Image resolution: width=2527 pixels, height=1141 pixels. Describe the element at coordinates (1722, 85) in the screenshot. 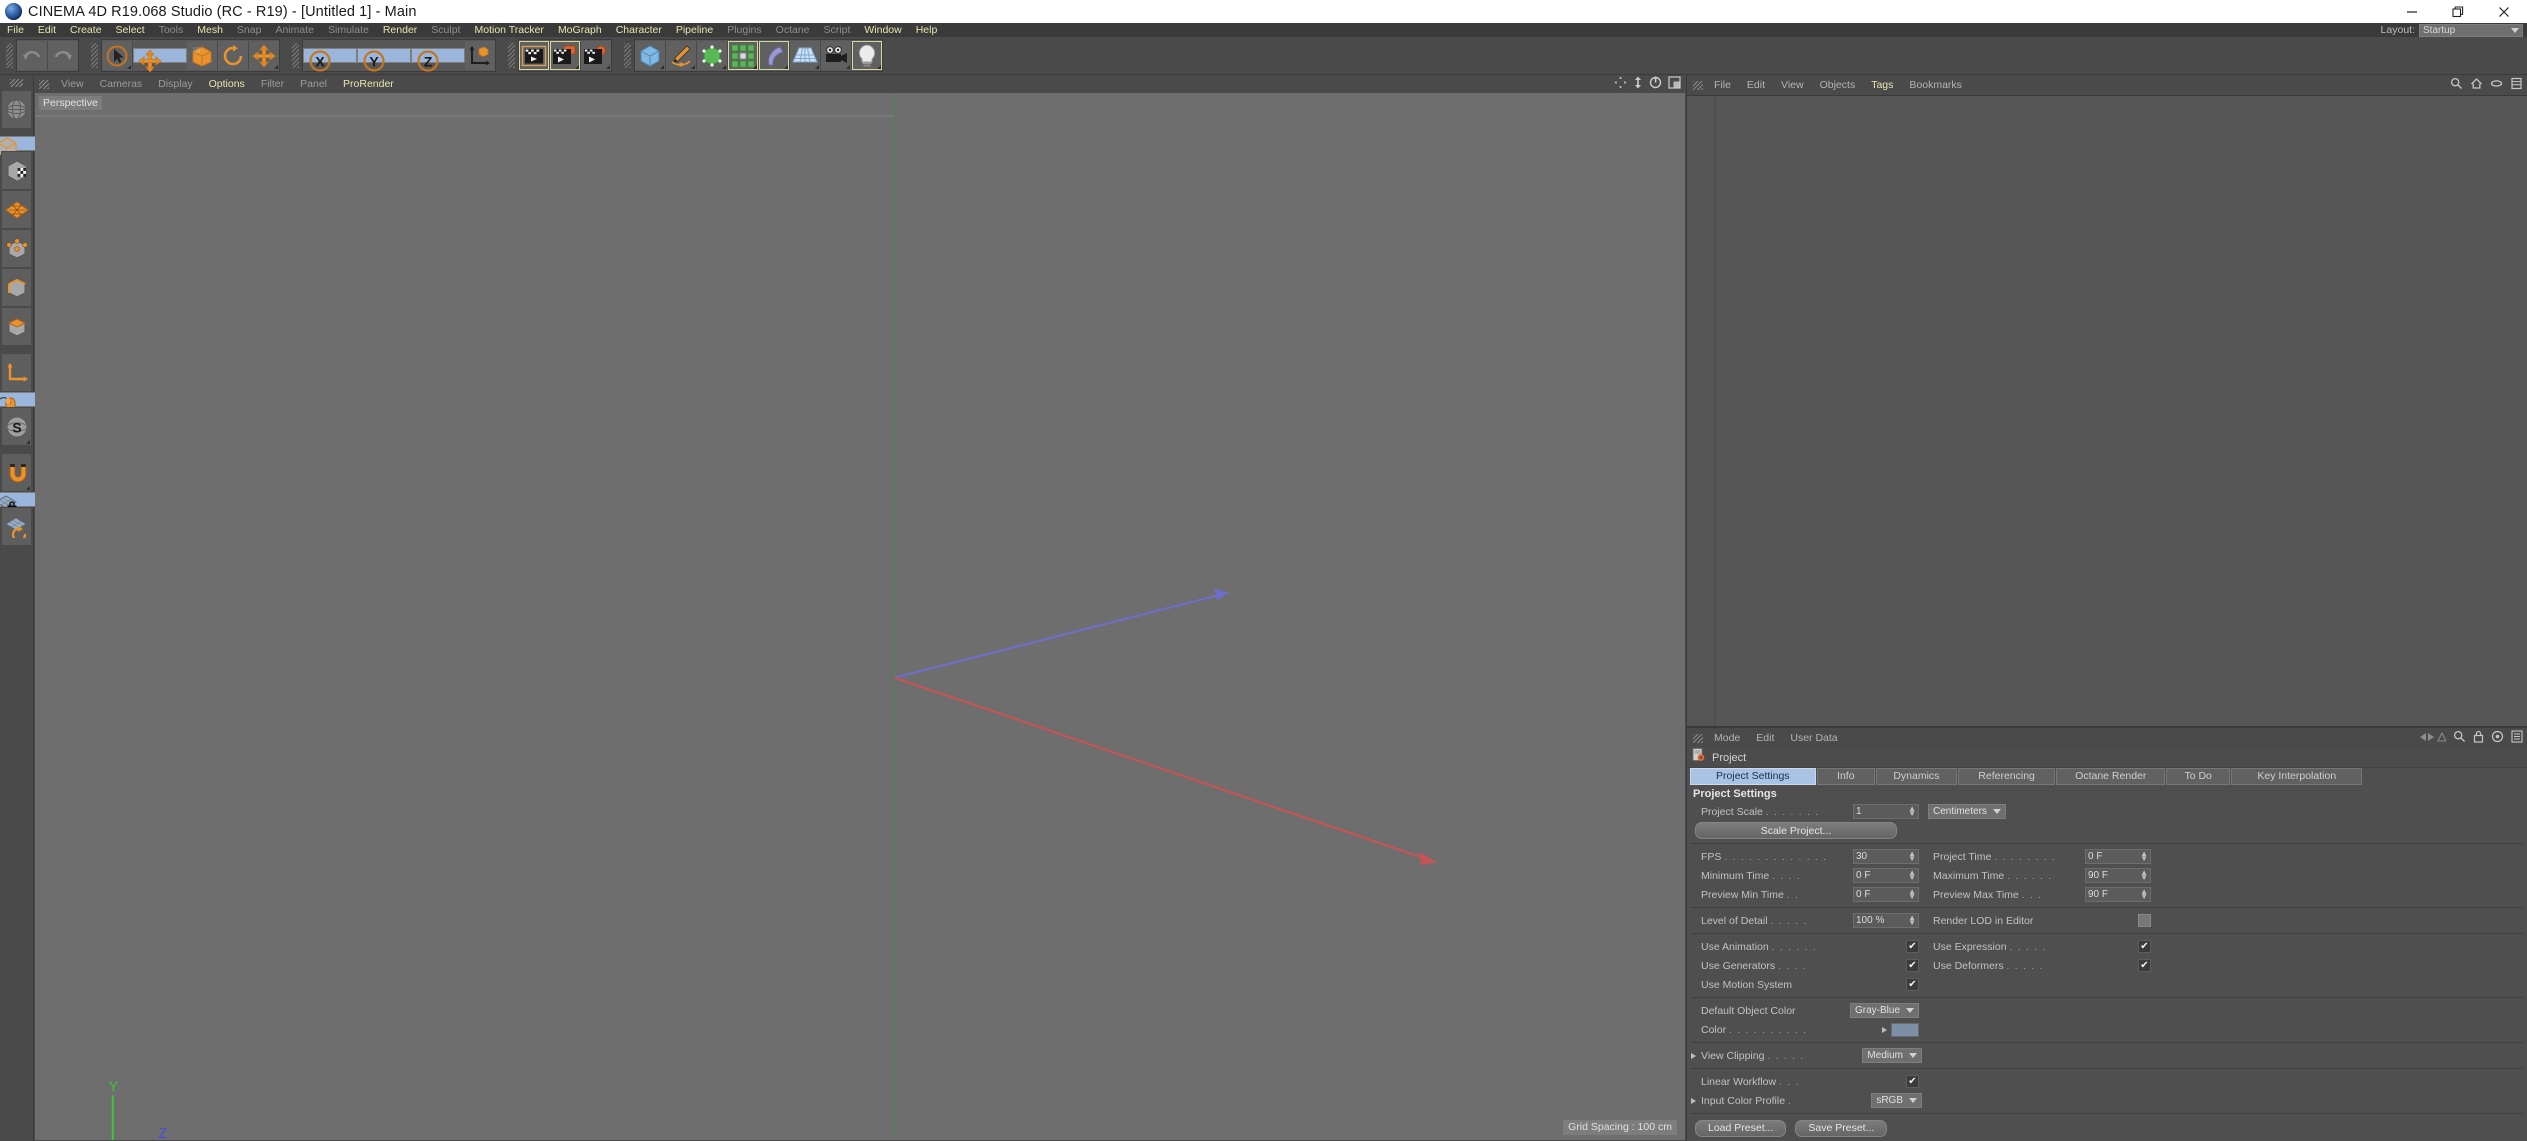

I see `object-manager-menu-file: File` at that location.